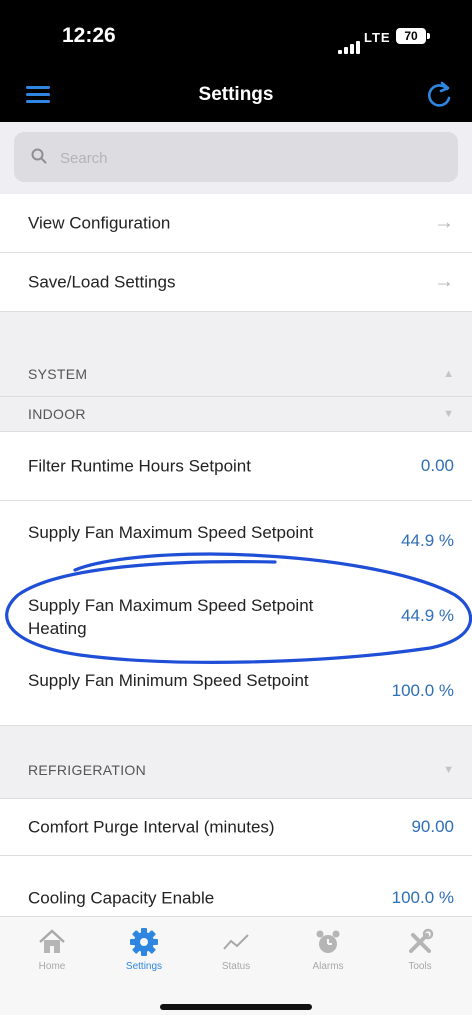  I want to click on status-time: 12:26, so click(89, 35).